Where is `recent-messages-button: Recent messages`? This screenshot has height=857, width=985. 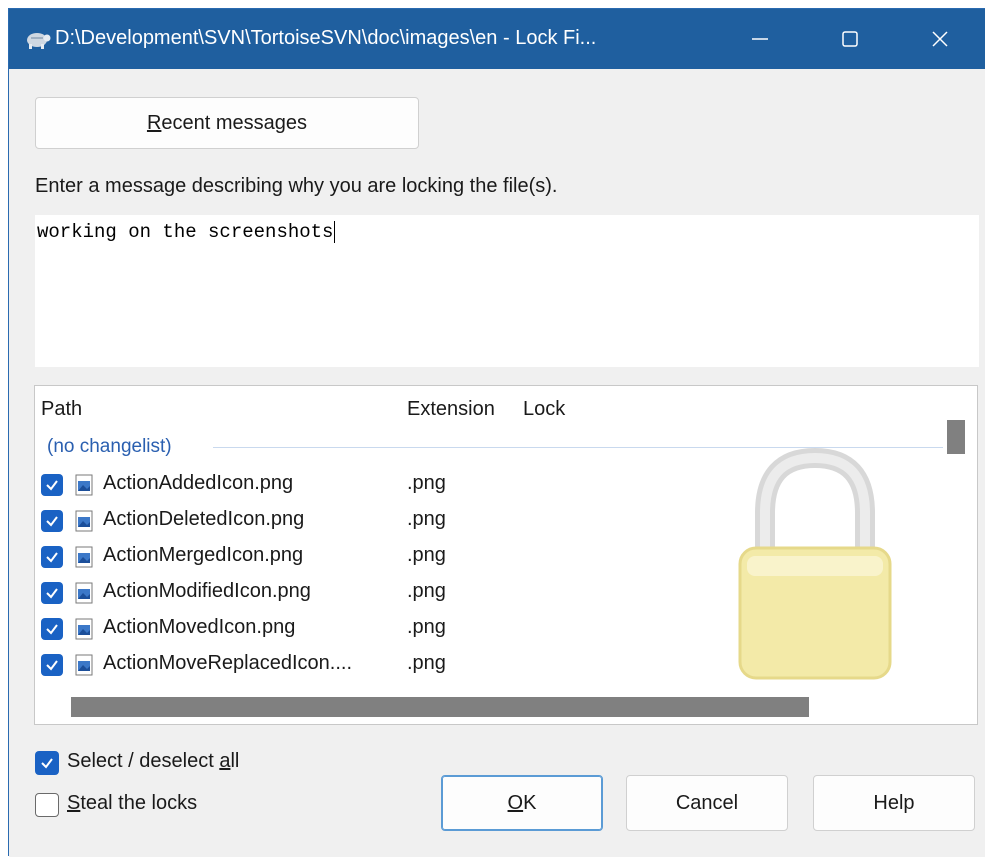
recent-messages-button: Recent messages is located at coordinates (227, 123).